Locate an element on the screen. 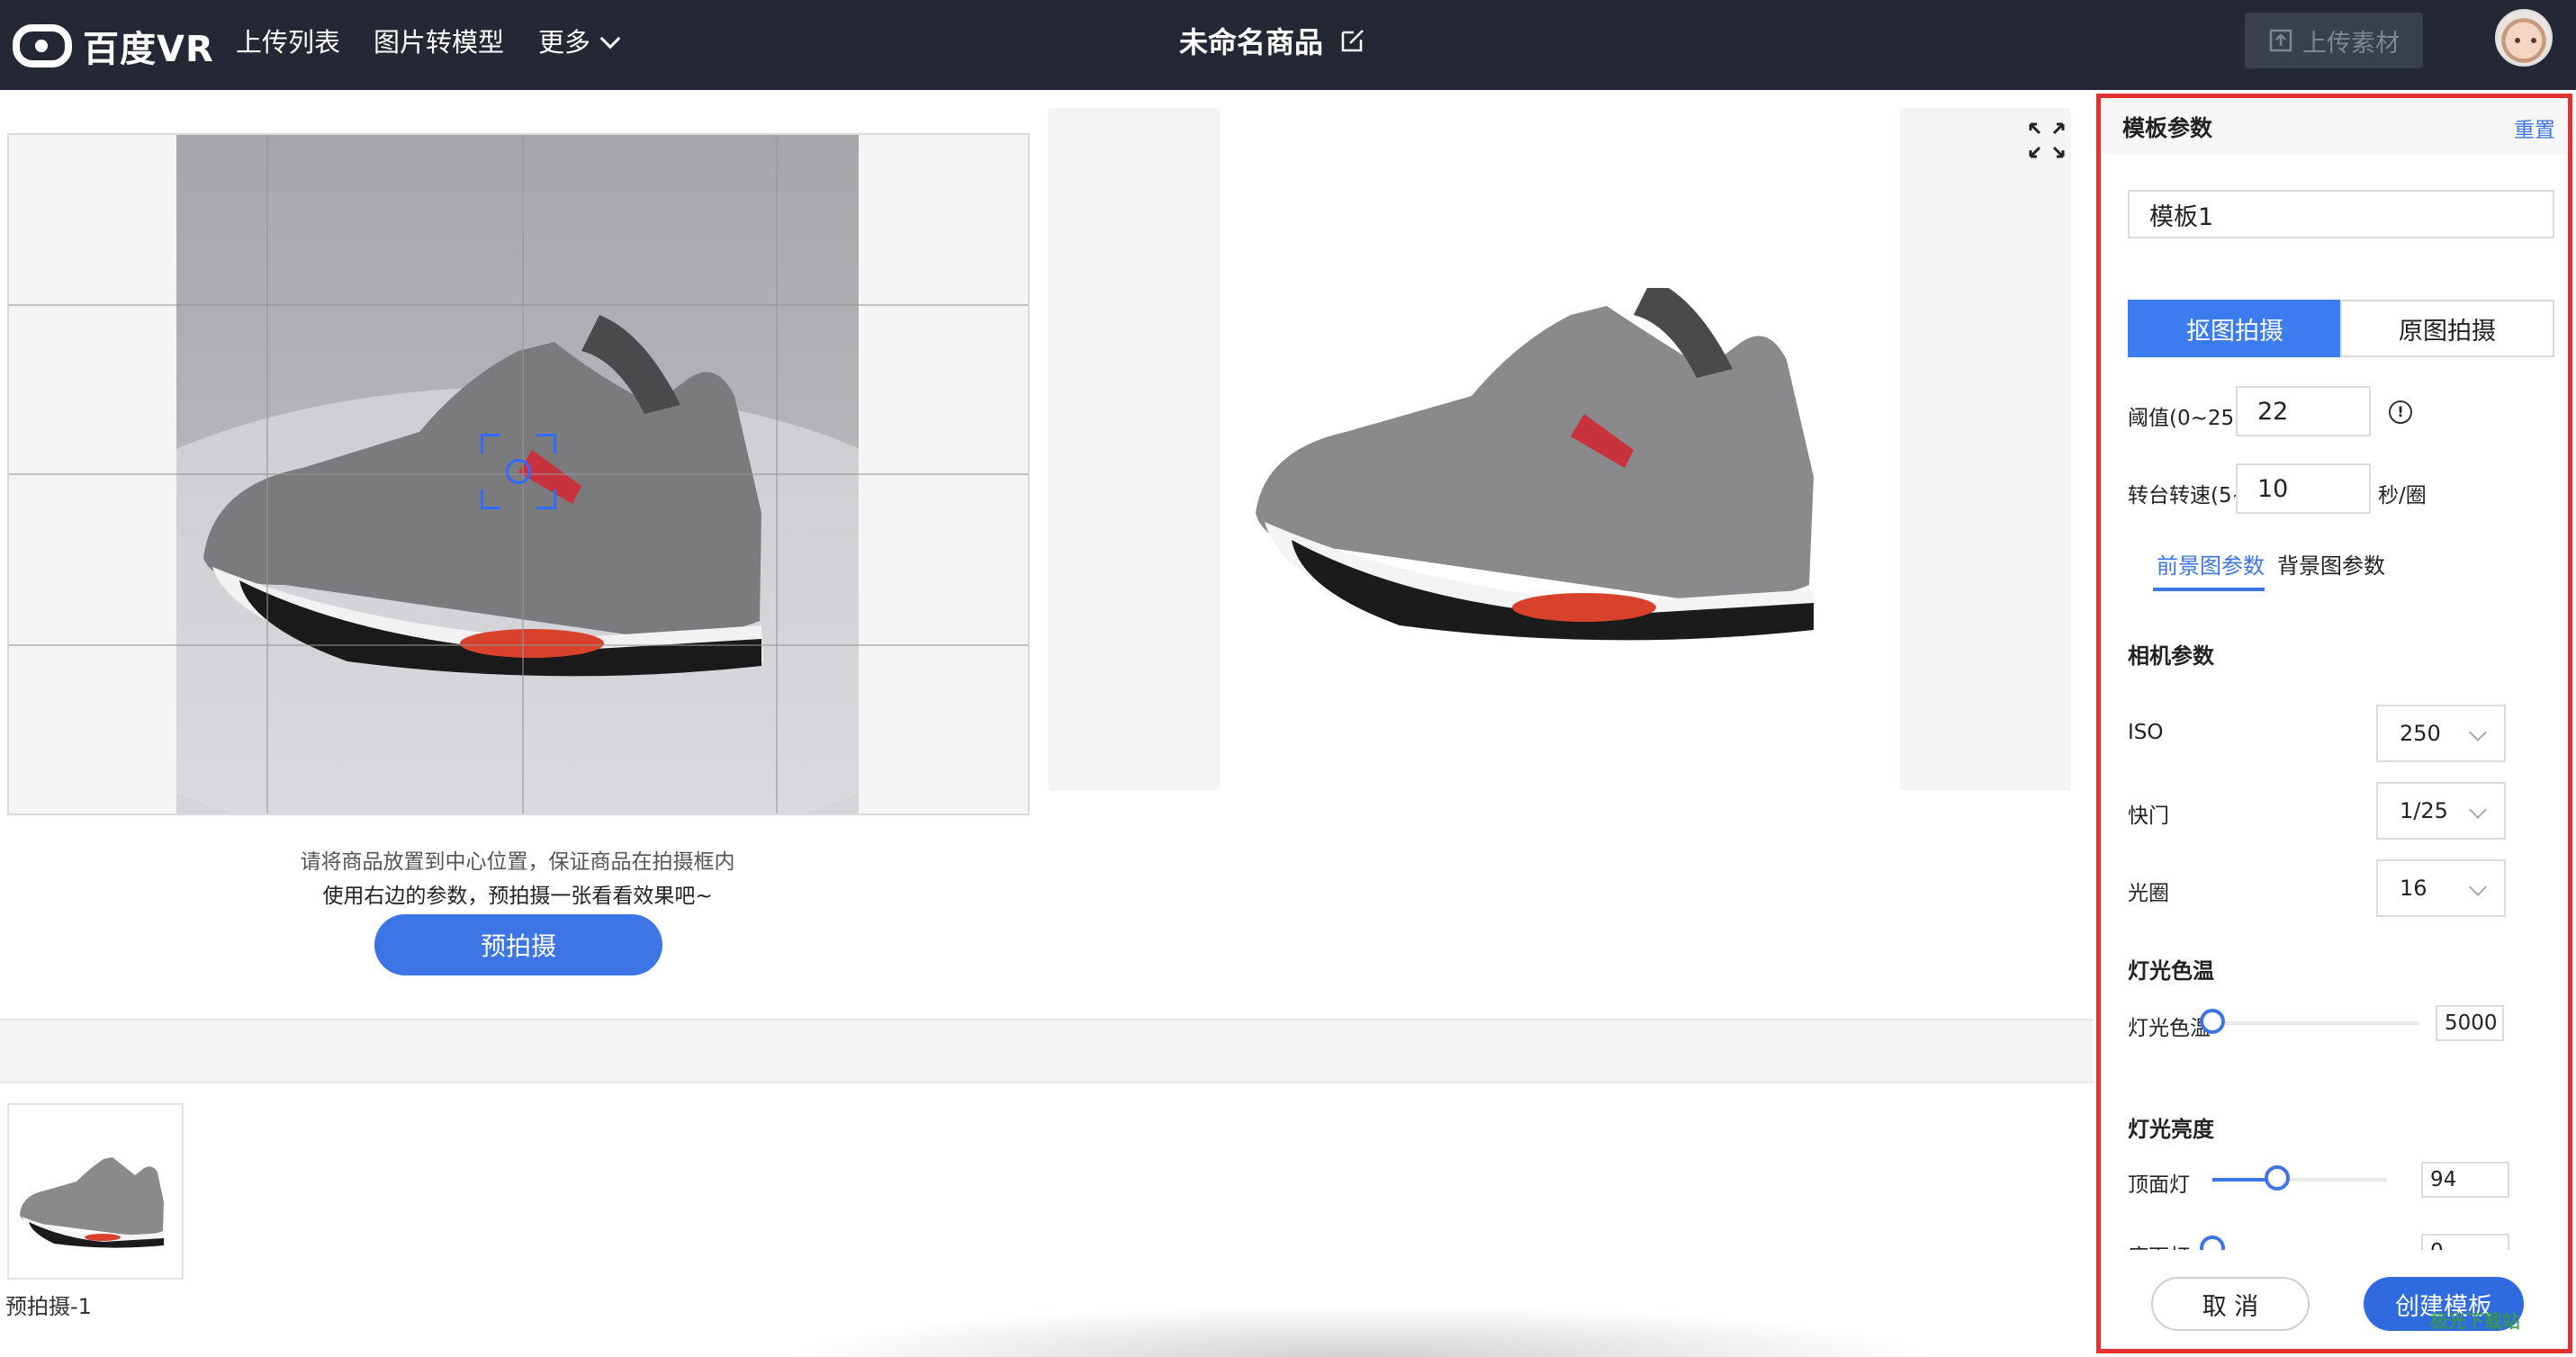 Image resolution: width=2576 pixels, height=1357 pixels. nav-image-to-model: 图片转模型 is located at coordinates (439, 40).